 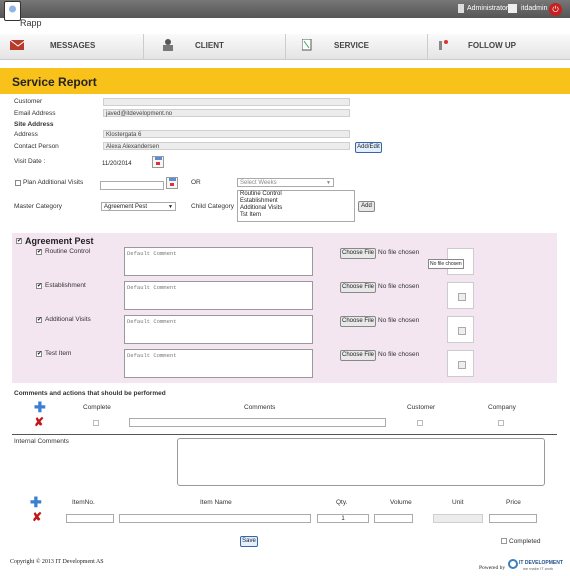 What do you see at coordinates (555, 9) in the screenshot?
I see `logout-icon: ⏻` at bounding box center [555, 9].